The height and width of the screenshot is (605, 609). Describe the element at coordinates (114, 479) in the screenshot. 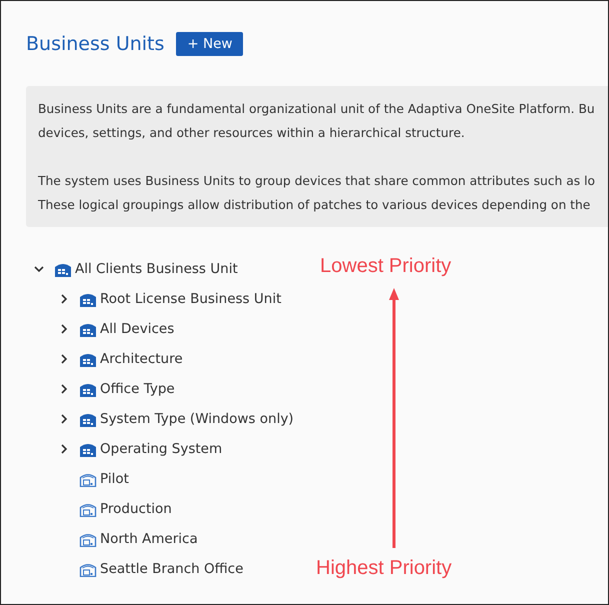

I see `tree-item: Pilot` at that location.